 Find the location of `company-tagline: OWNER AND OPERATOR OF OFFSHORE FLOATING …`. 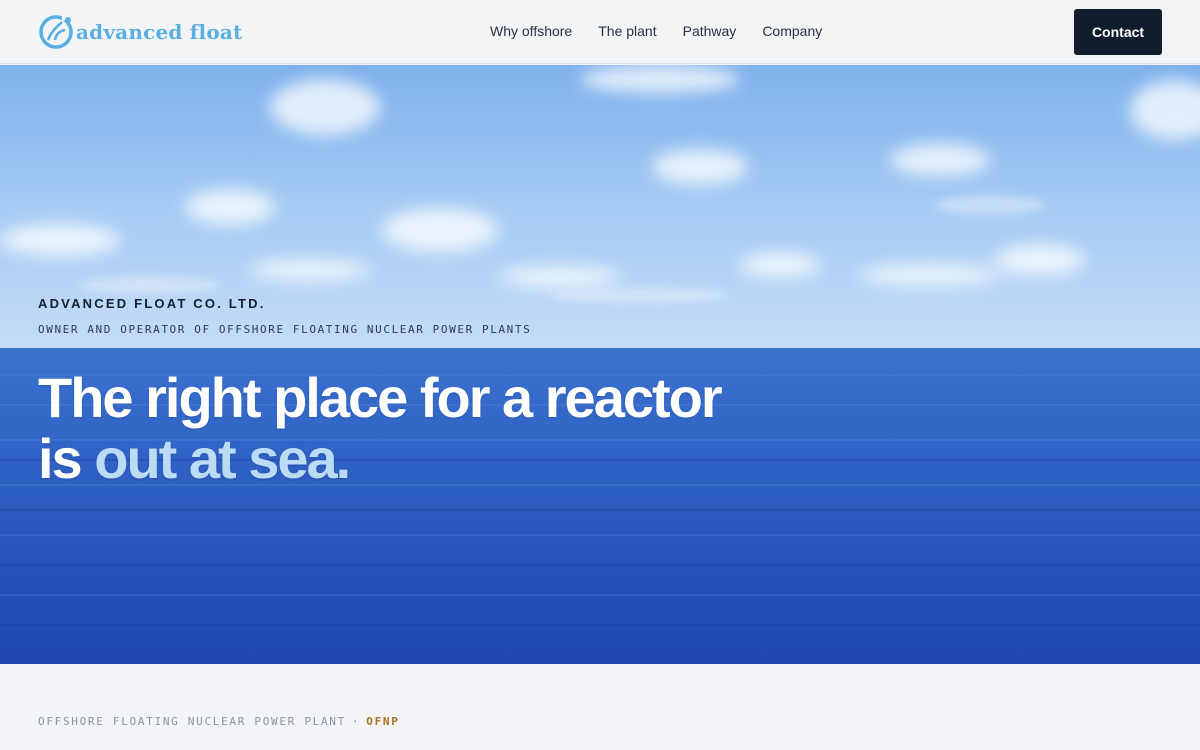

company-tagline: OWNER AND OPERATOR OF OFFSHORE FLOATING … is located at coordinates (285, 329).